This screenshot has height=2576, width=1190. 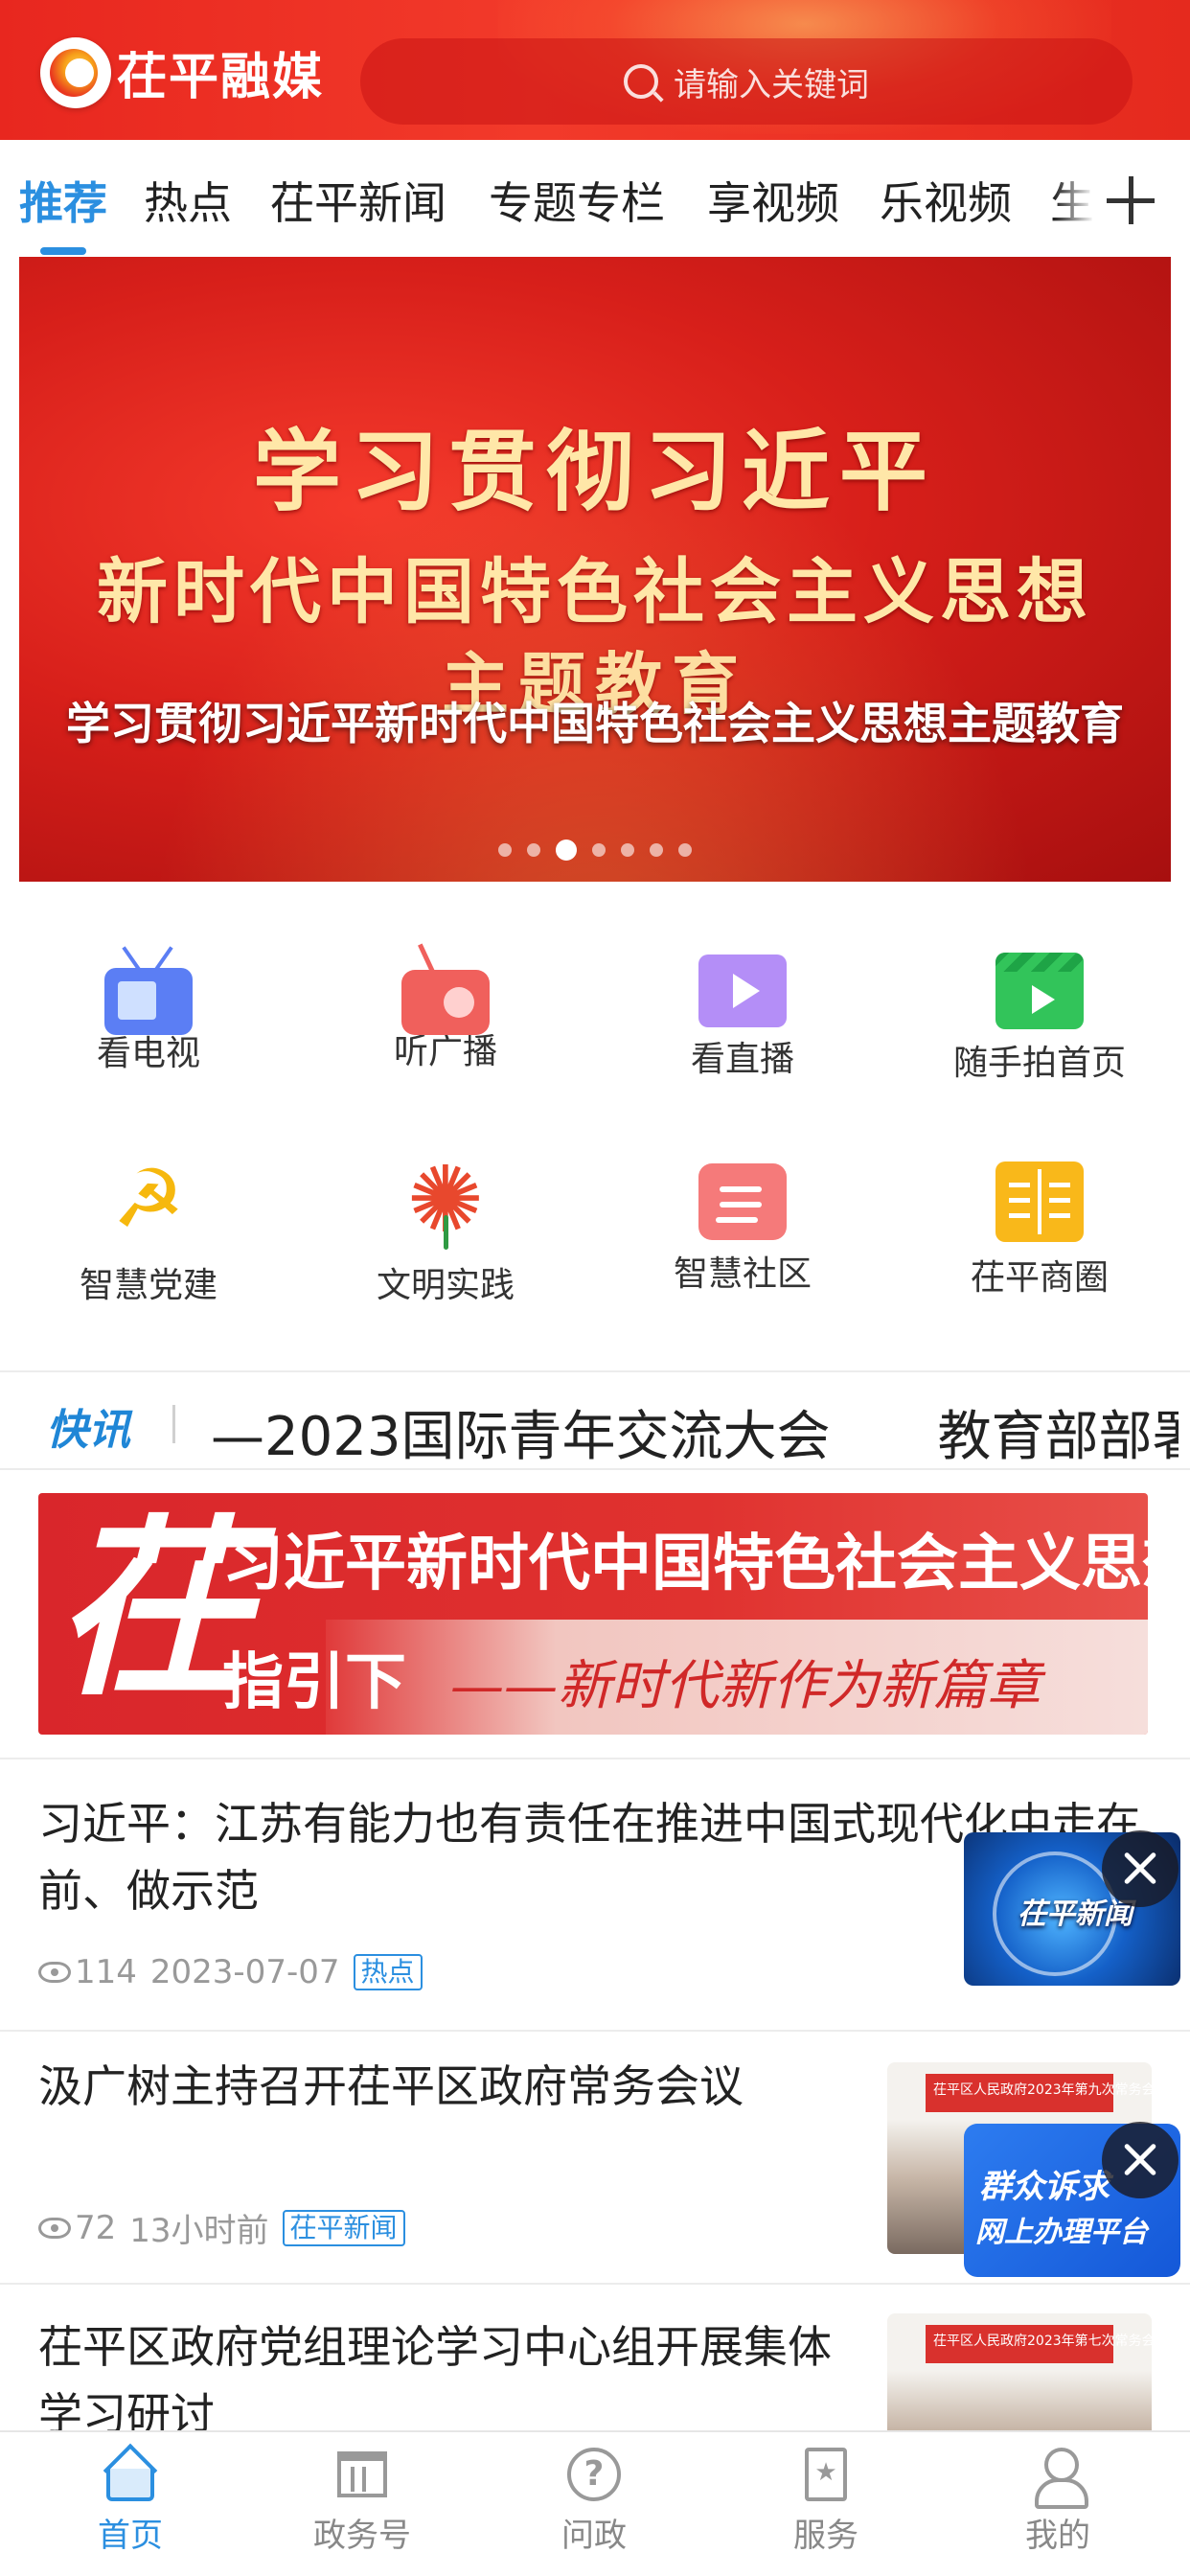 I want to click on promo-line1: 习近平新时代中国特色社会主义思想, so click(x=685, y=1564).